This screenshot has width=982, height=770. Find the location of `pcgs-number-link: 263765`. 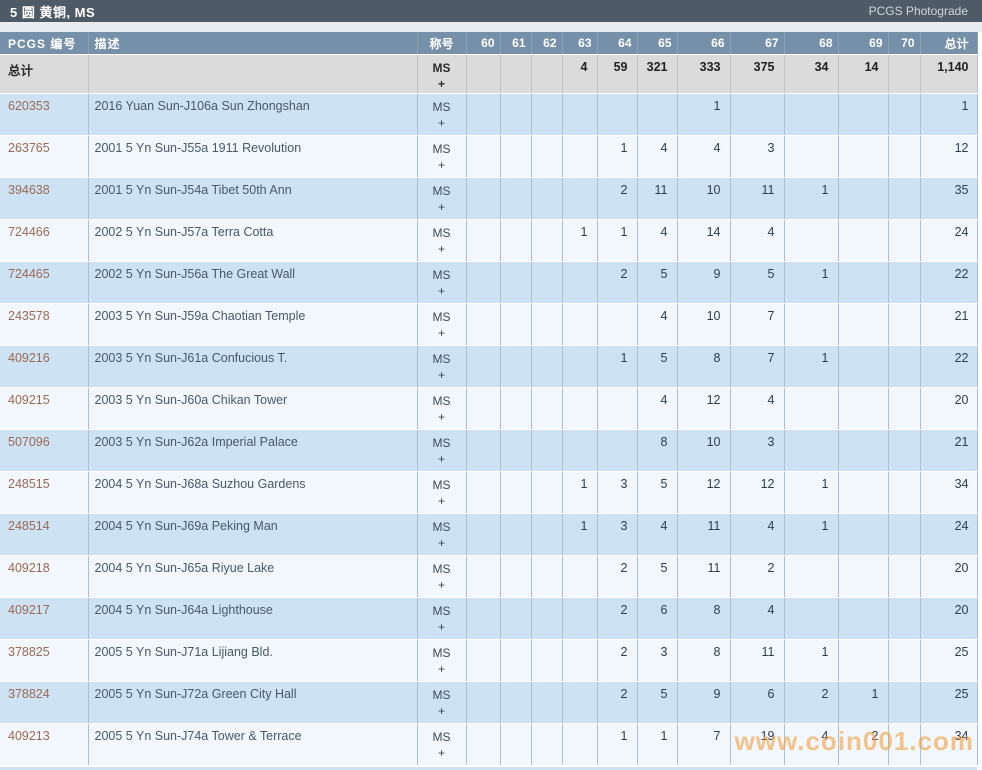

pcgs-number-link: 263765 is located at coordinates (44, 156).